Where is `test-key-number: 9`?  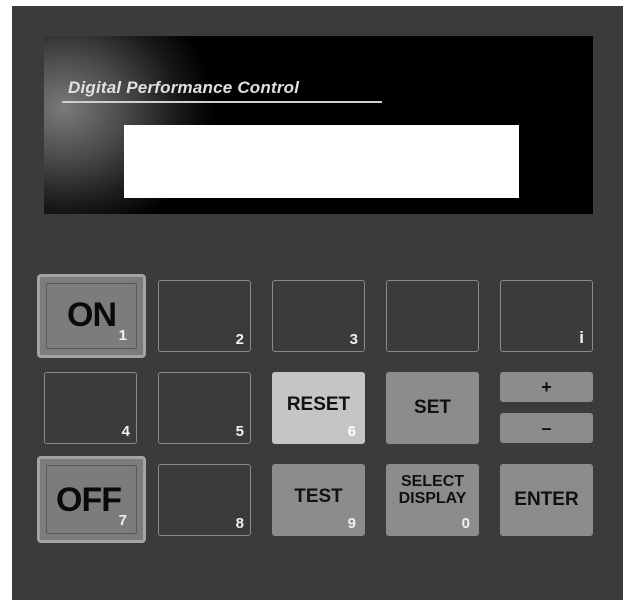 test-key-number: 9 is located at coordinates (351, 523).